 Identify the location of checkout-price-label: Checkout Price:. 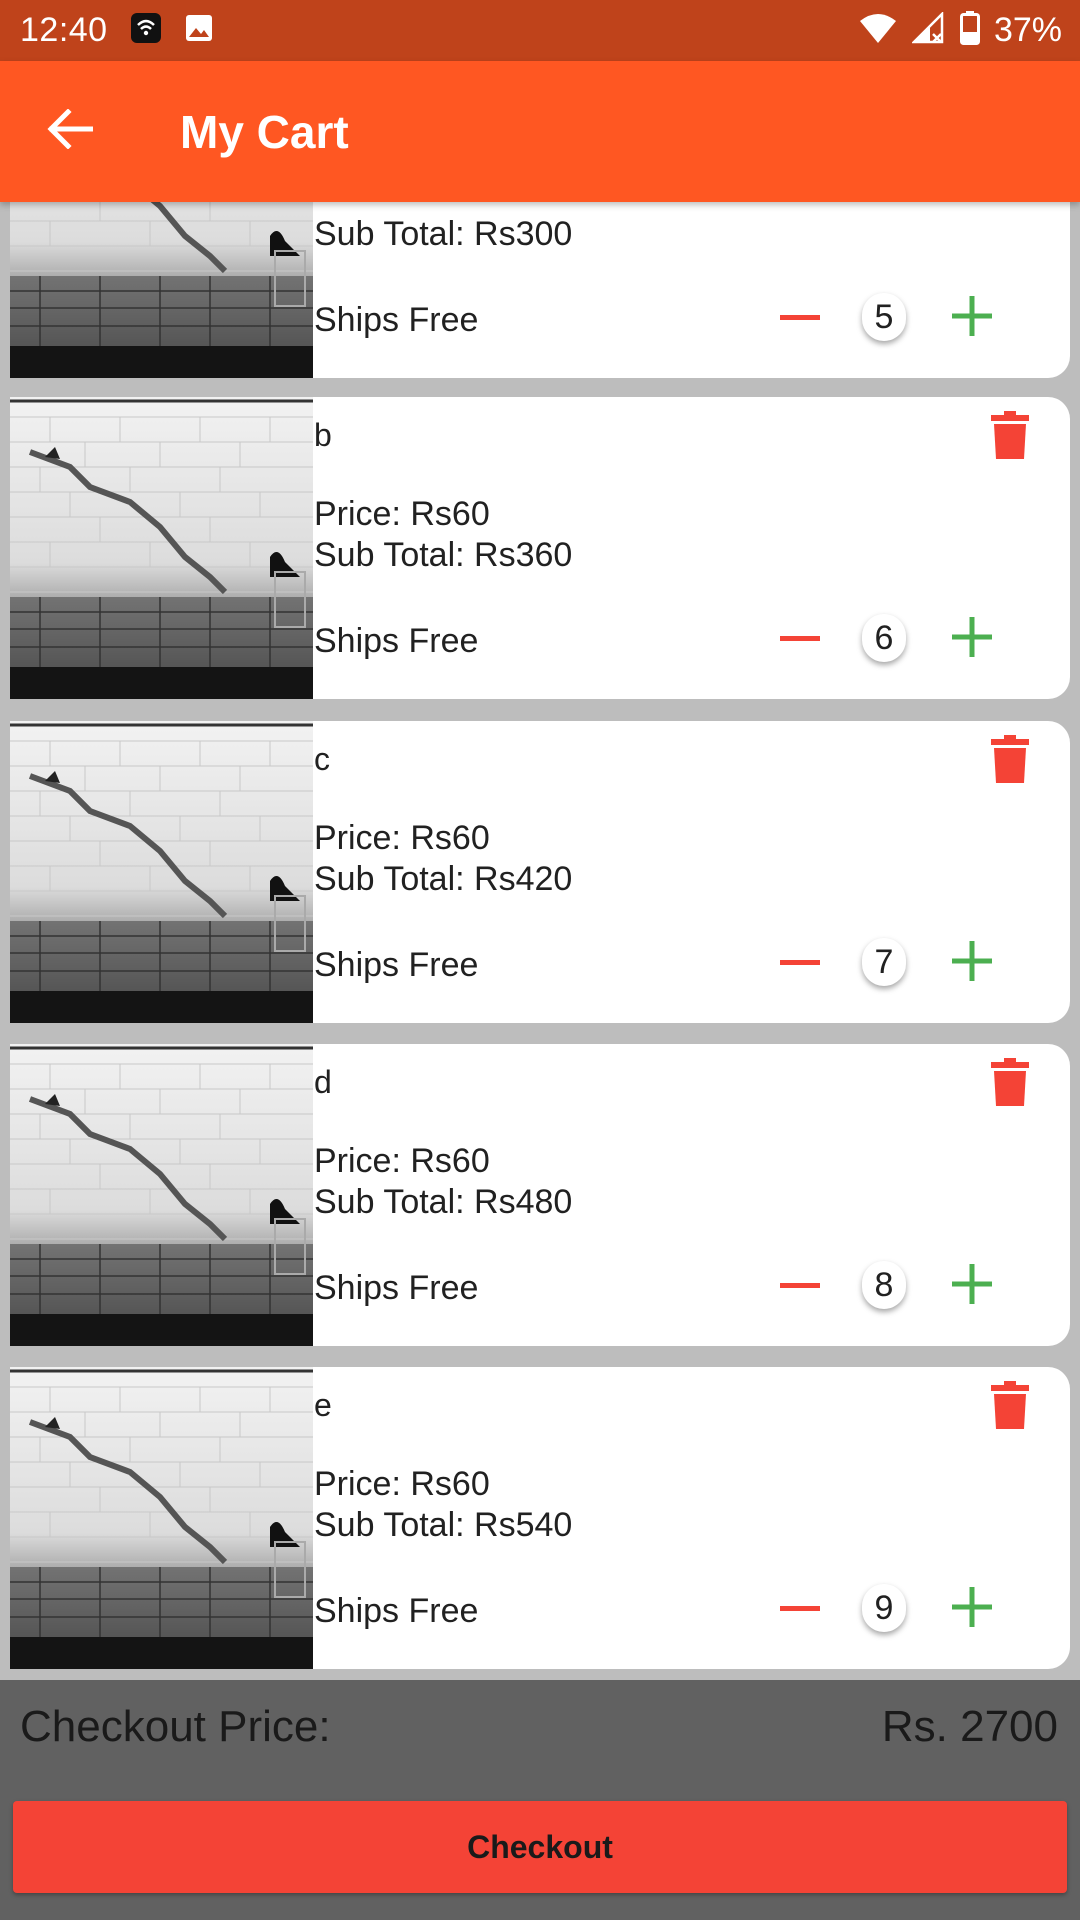
(175, 1726).